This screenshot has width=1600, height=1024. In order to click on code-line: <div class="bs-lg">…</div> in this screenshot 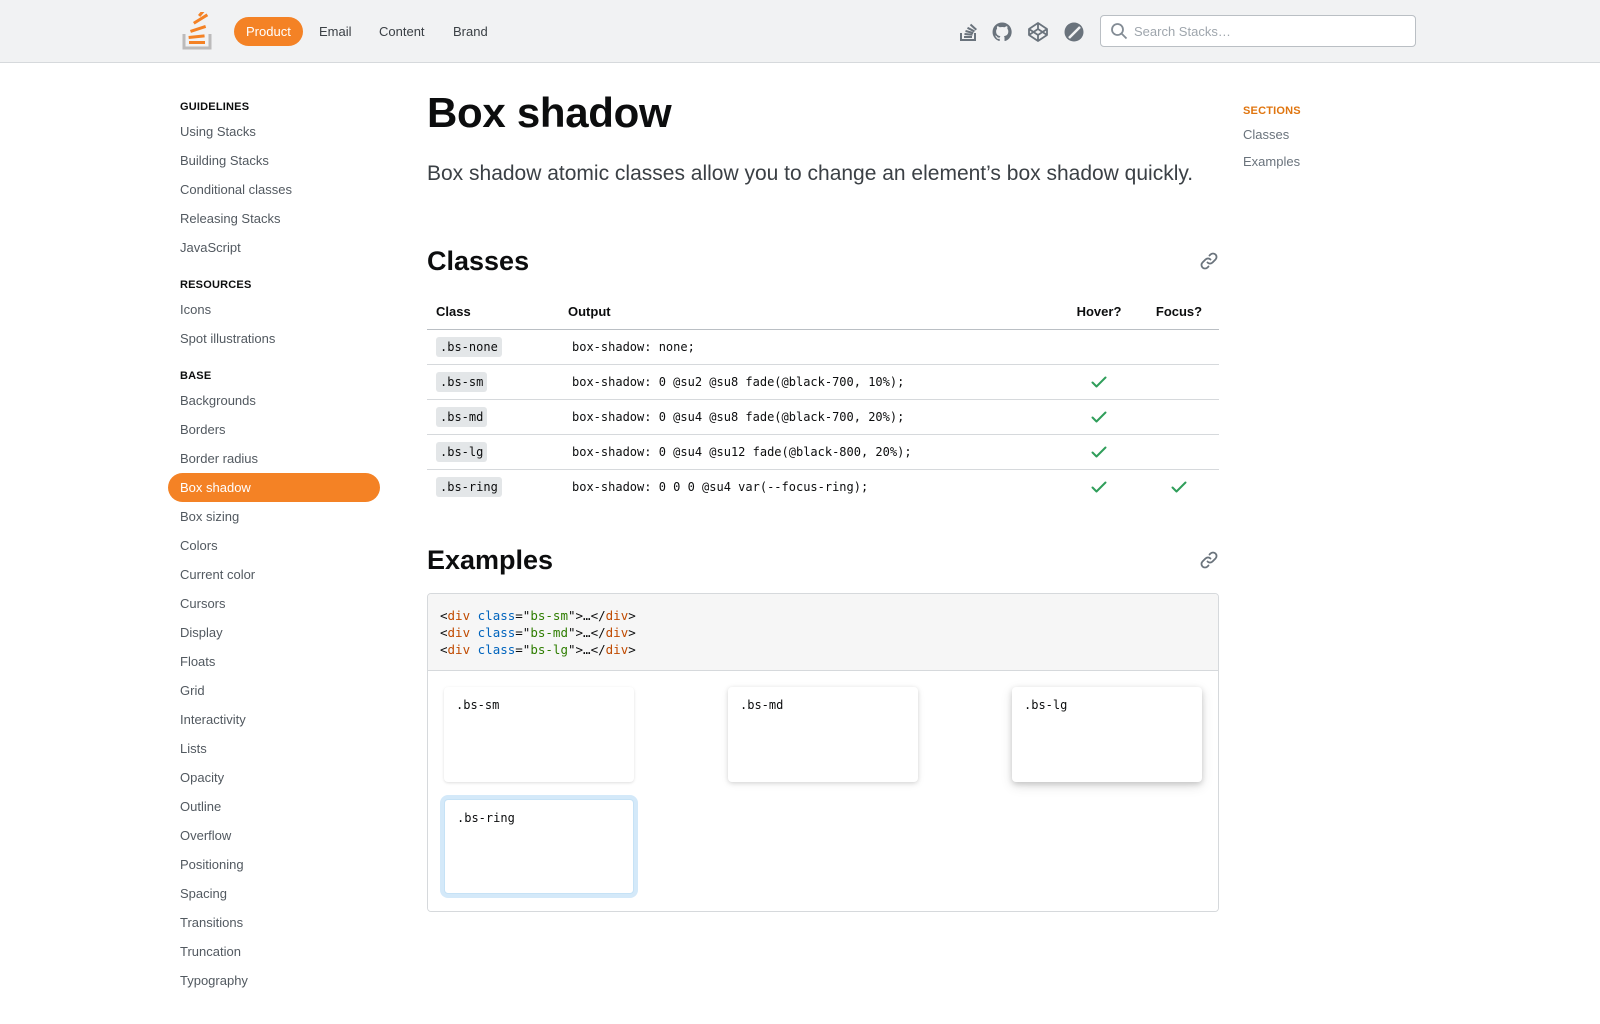, I will do `click(538, 649)`.